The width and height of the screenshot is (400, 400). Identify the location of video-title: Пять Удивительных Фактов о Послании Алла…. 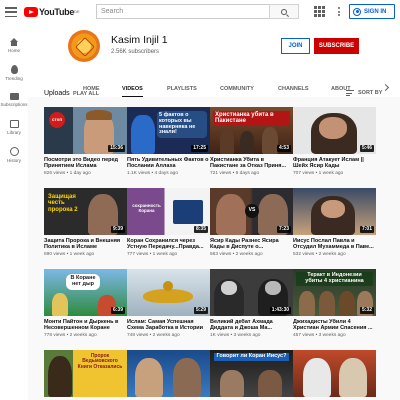
(168, 163).